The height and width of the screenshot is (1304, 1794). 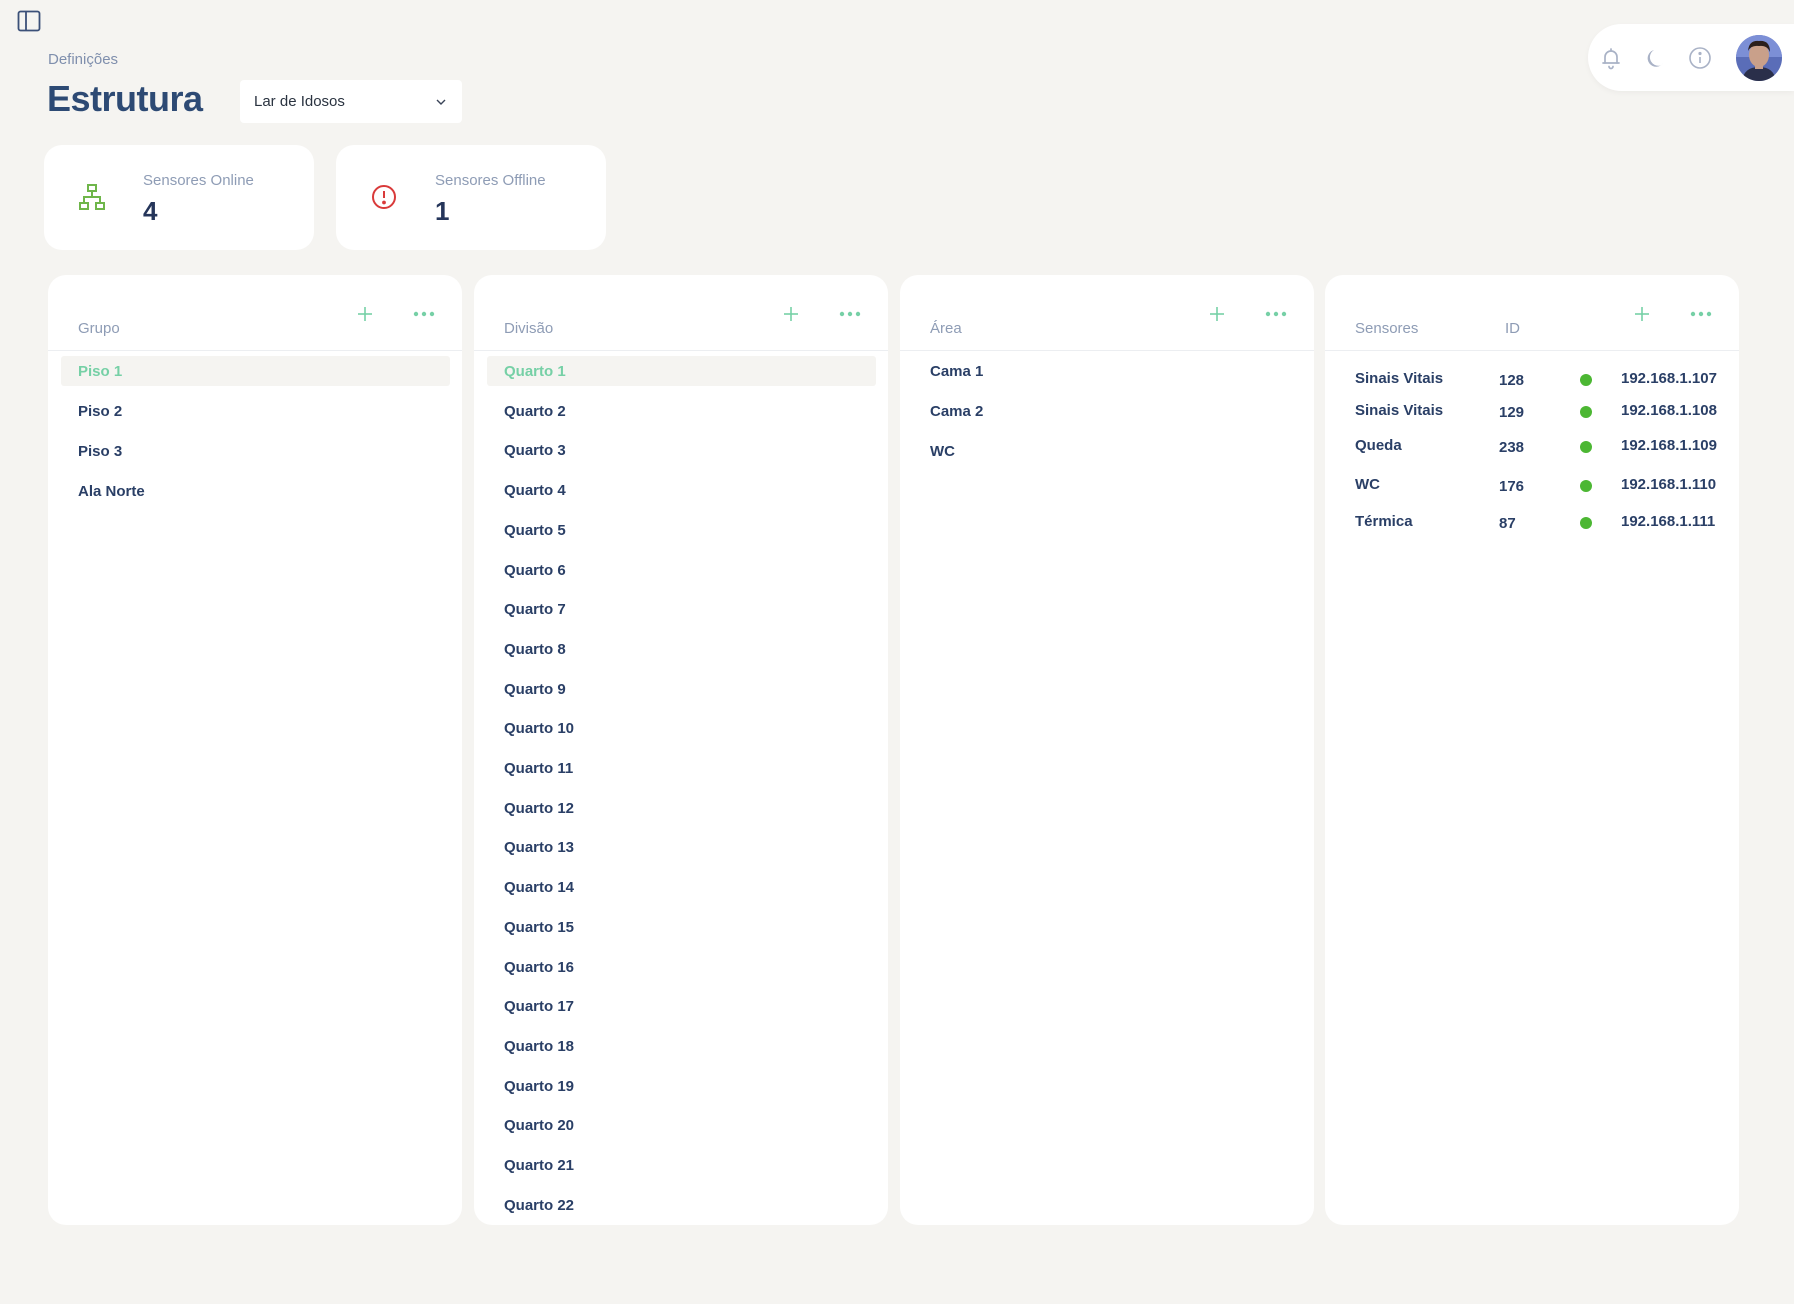 I want to click on bell-icon, so click(x=1611, y=58).